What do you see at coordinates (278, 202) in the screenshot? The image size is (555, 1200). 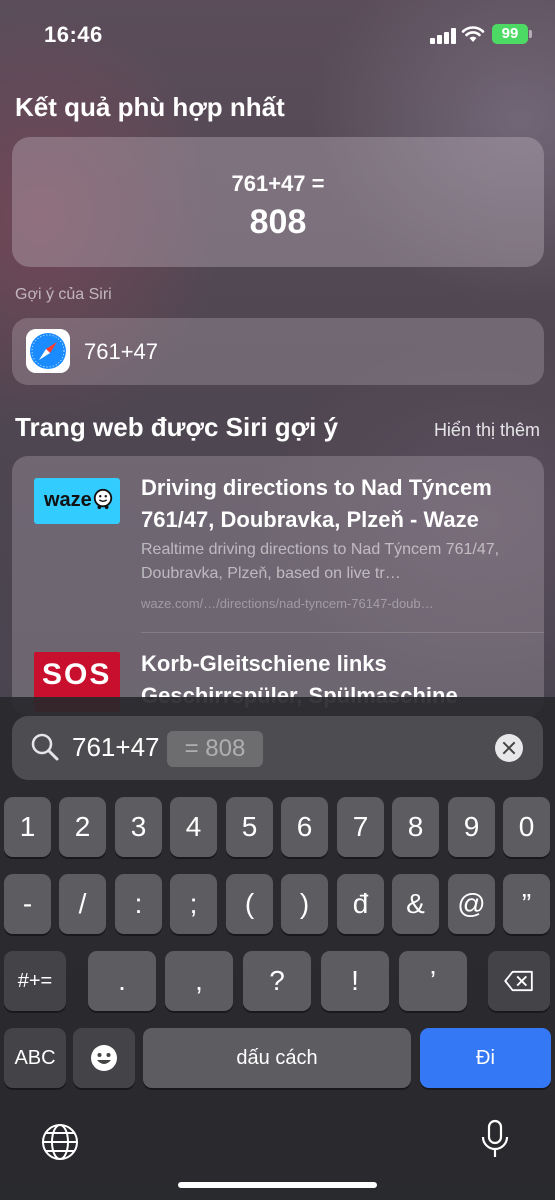 I see `calculator-result-card: 761+47 = 808` at bounding box center [278, 202].